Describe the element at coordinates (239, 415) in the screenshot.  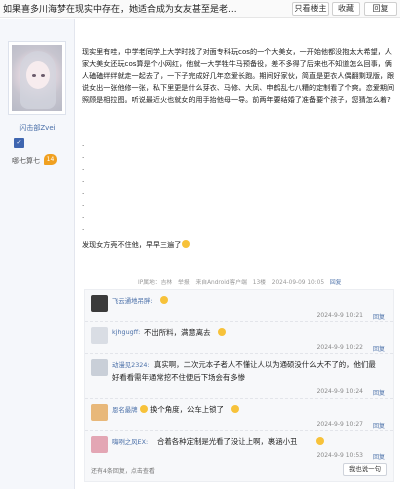
I see `comment-item: 恩名最牌 换个角度，公车上锁了 2024-9-9 10:27 回复` at that location.